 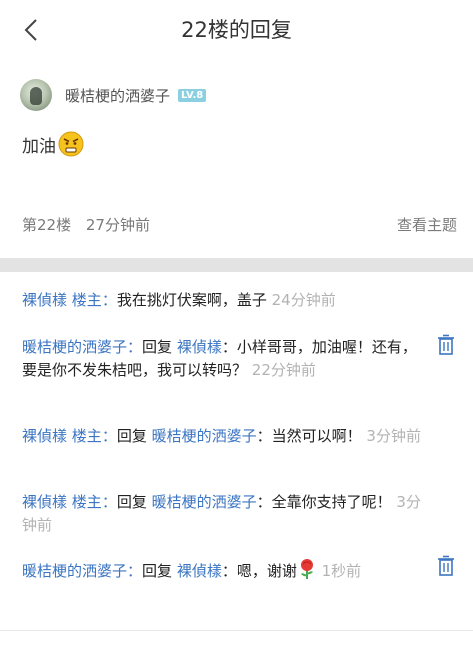 I want to click on reply-item: 裸偵樣 楼主：回复 暖桔梗的洒婆子：当然可以啊！ 3分钟前, so click(x=223, y=436).